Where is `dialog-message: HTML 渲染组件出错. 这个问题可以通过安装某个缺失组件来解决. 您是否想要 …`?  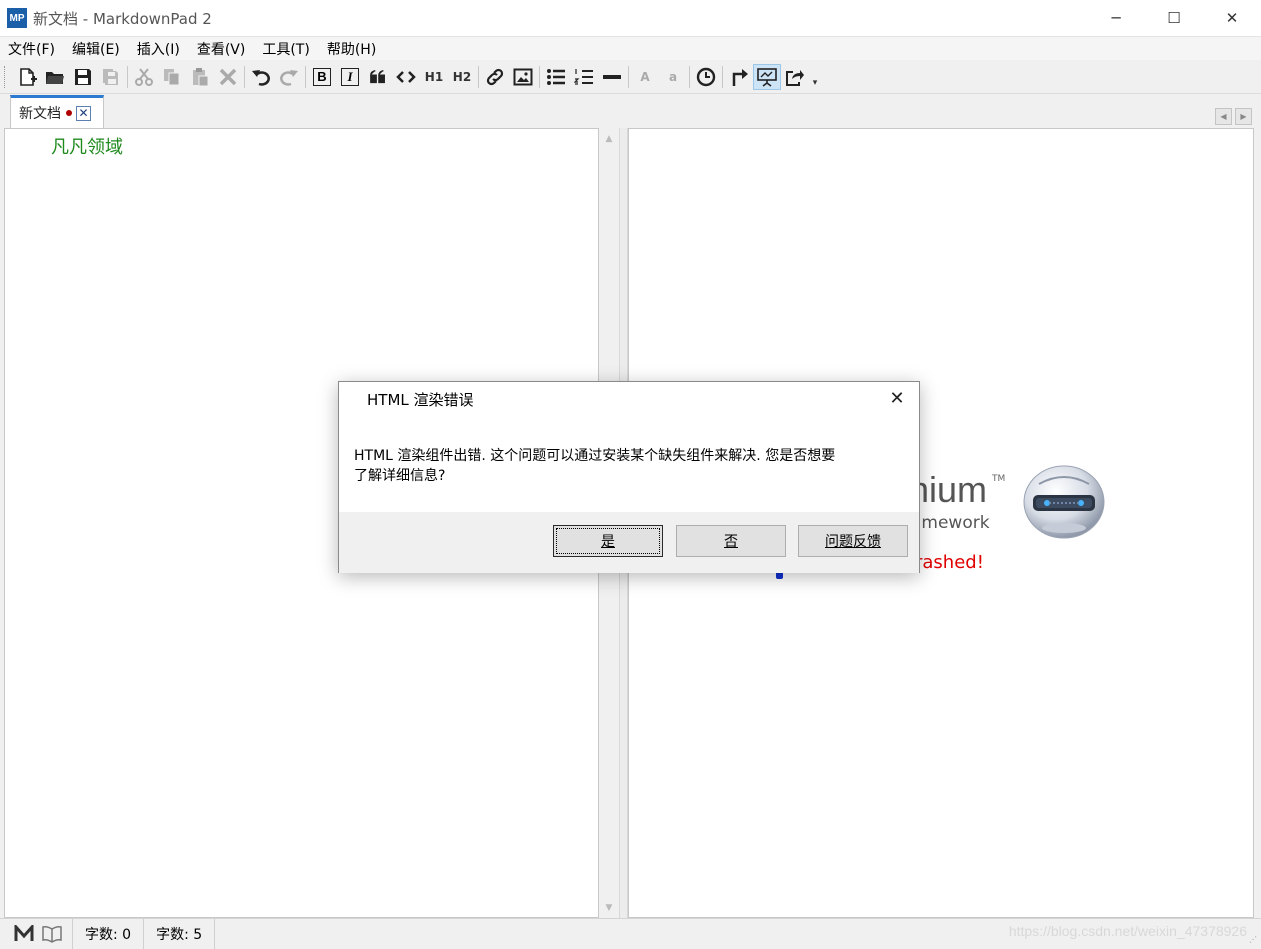
dialog-message: HTML 渲染组件出错. 这个问题可以通过安装某个缺失组件来解决. 您是否想要 … is located at coordinates (624, 466).